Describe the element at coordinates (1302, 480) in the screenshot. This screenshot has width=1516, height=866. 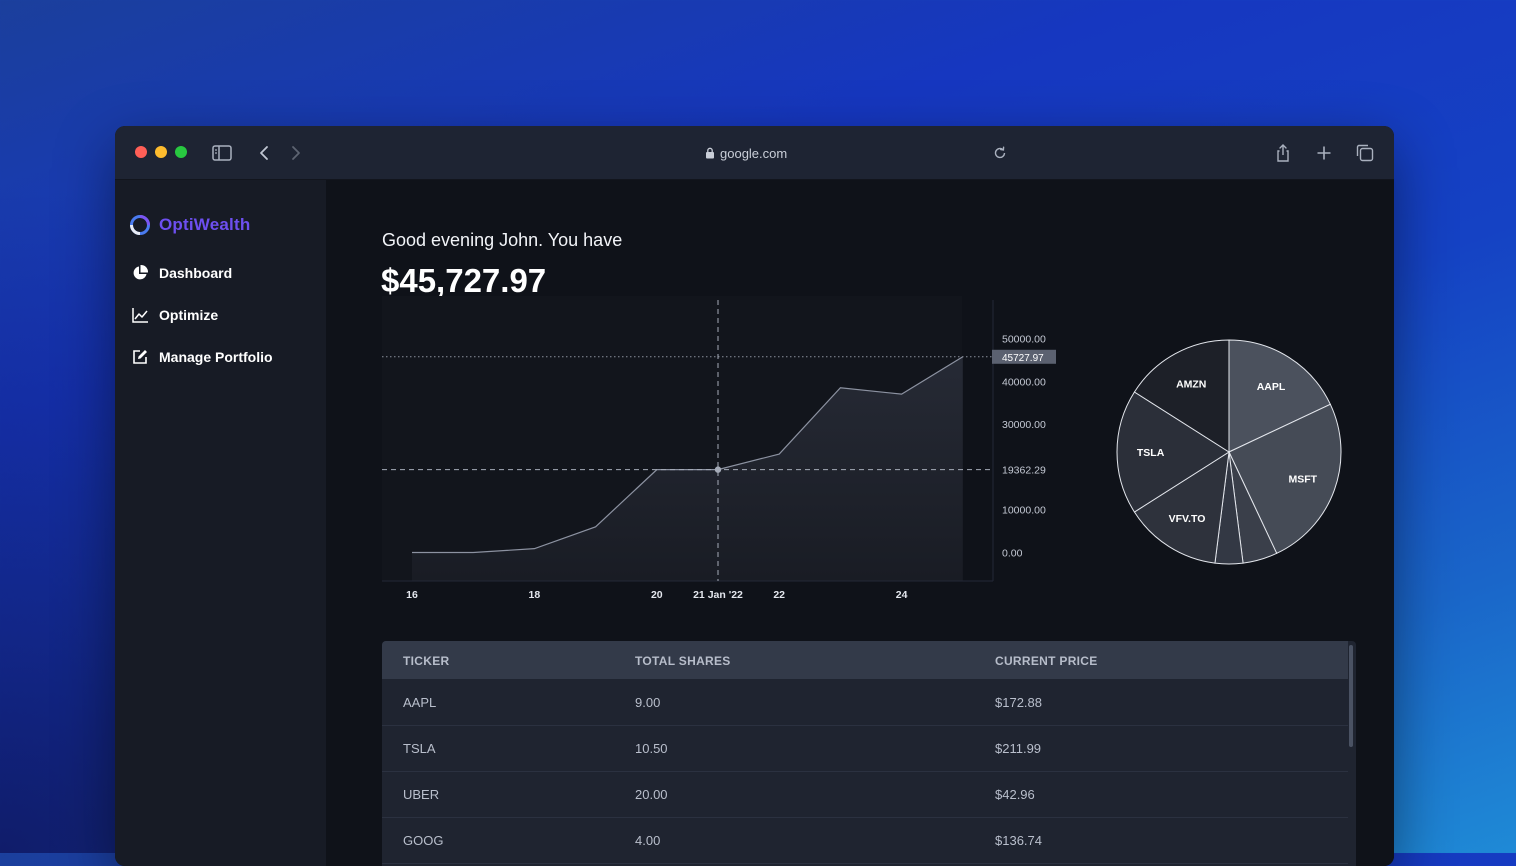
I see `pie-slice-label: MSFT` at that location.